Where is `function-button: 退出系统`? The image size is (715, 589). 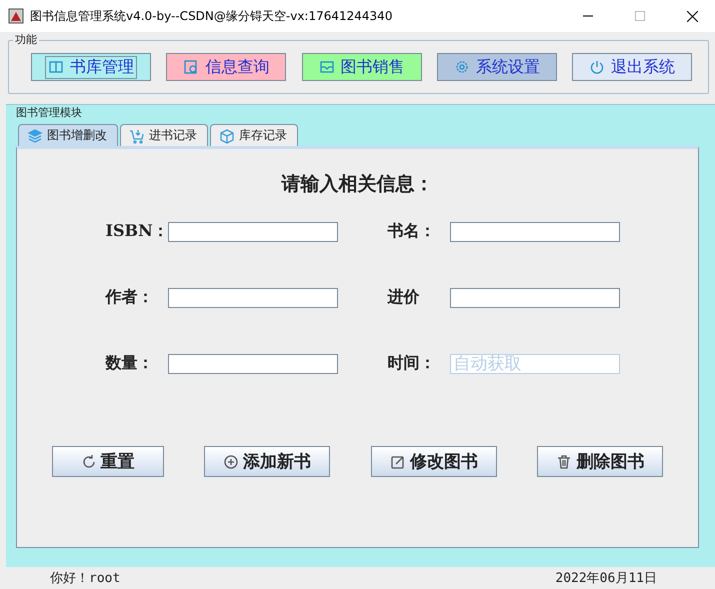
function-button: 退出系统 is located at coordinates (632, 67).